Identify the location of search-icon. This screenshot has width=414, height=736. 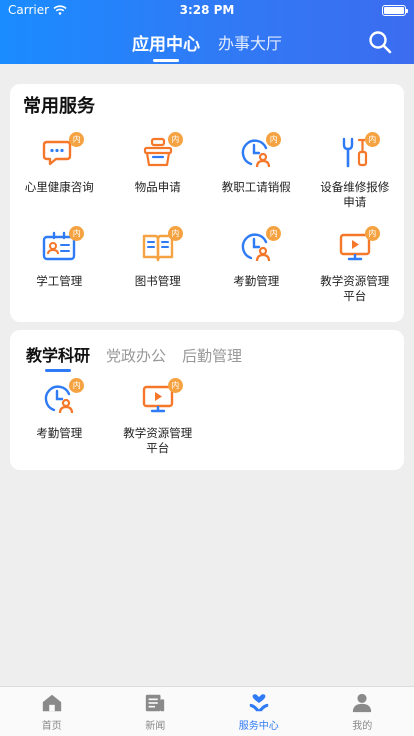
(380, 42).